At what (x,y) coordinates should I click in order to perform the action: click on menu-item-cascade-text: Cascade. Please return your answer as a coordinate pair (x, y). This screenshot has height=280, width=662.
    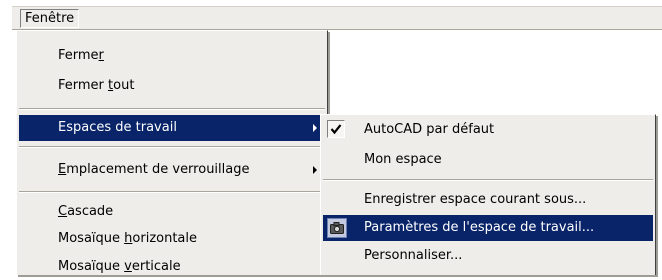
    Looking at the image, I should click on (86, 211).